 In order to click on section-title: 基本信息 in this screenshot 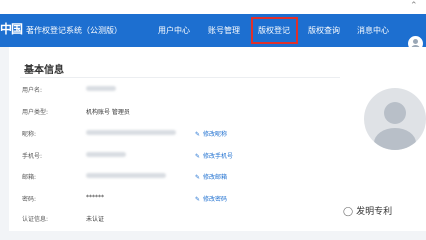, I will do `click(44, 70)`.